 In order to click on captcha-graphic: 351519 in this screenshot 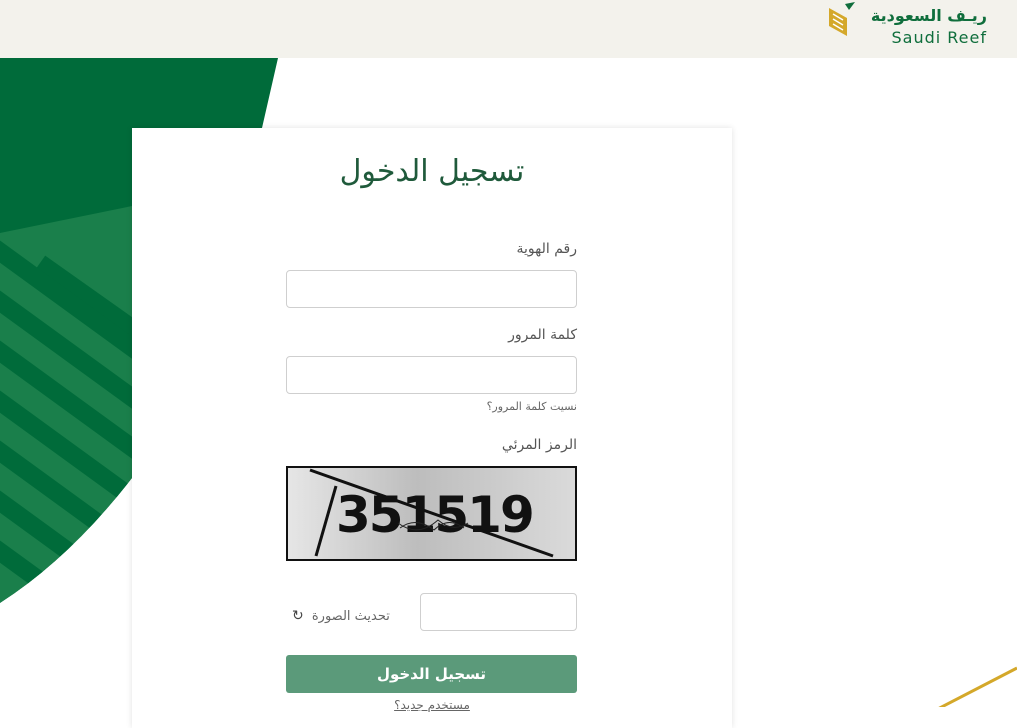, I will do `click(431, 513)`.